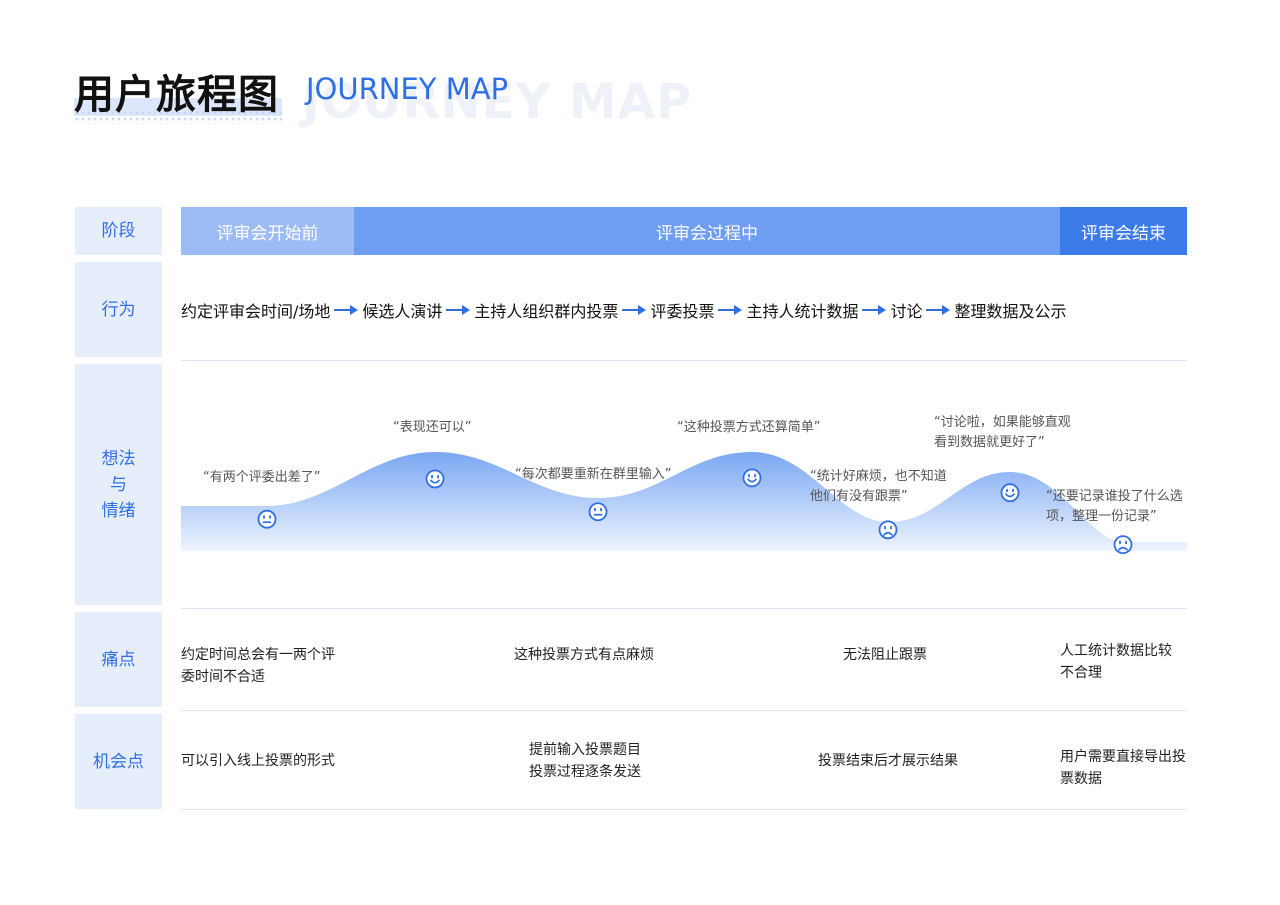 This screenshot has width=1280, height=905. I want to click on opportunity: 投票结束后才展示结果, so click(888, 761).